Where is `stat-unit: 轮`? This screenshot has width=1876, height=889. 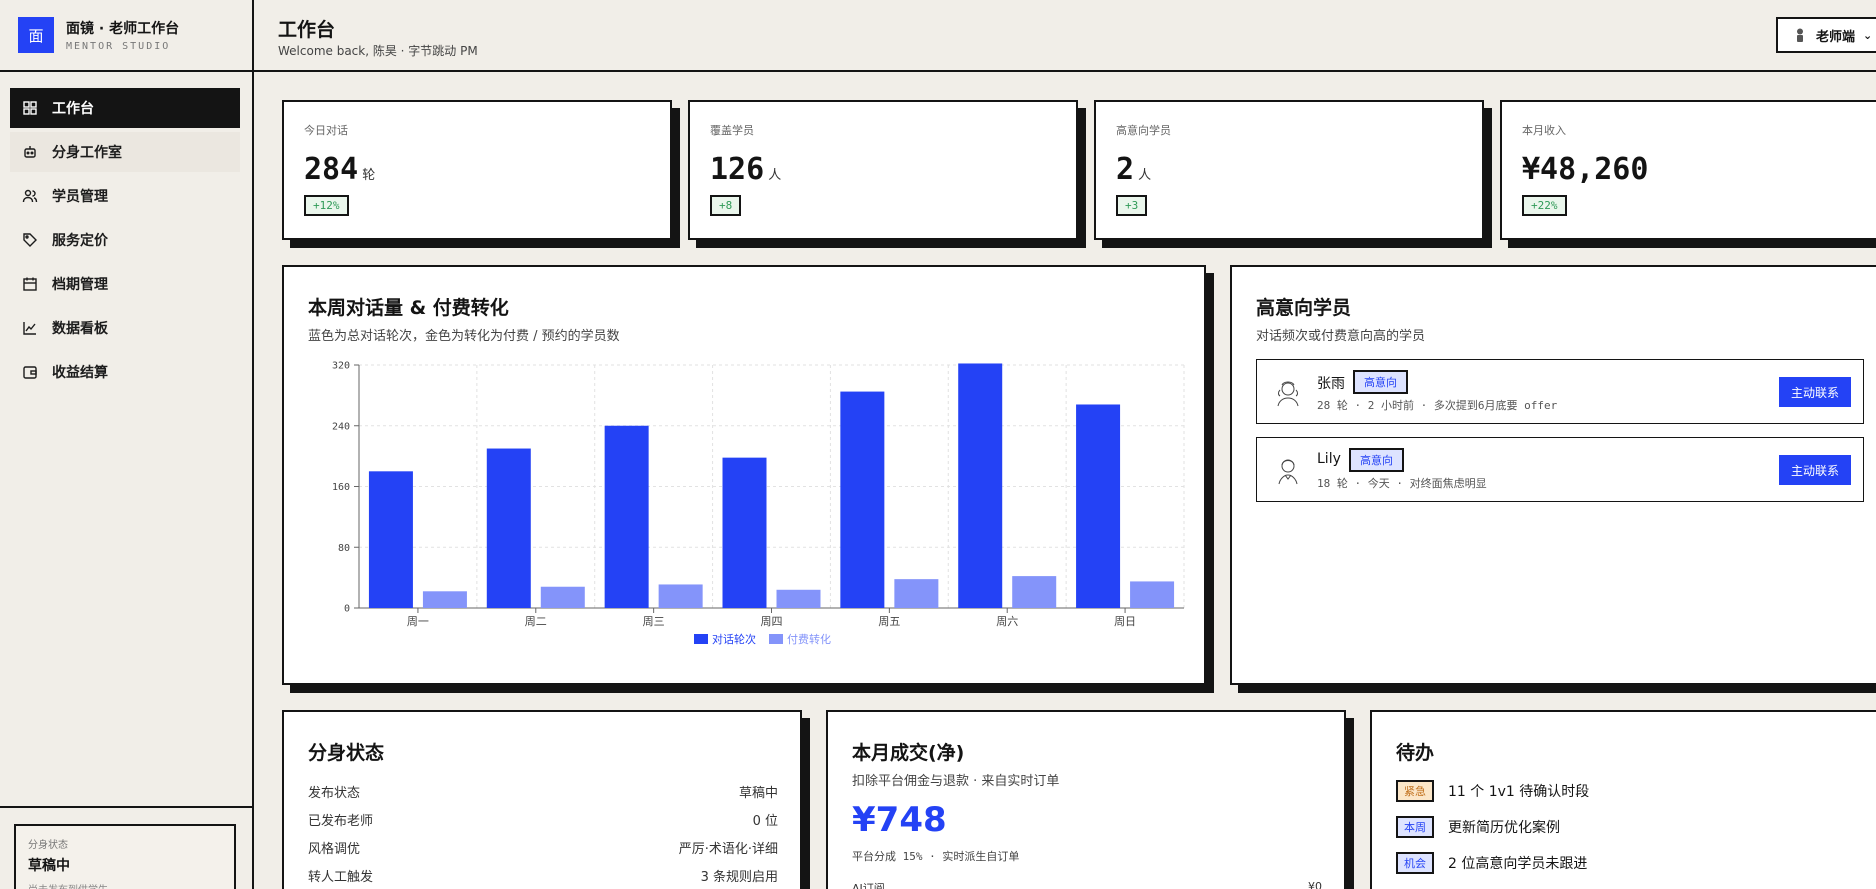
stat-unit: 轮 is located at coordinates (369, 175).